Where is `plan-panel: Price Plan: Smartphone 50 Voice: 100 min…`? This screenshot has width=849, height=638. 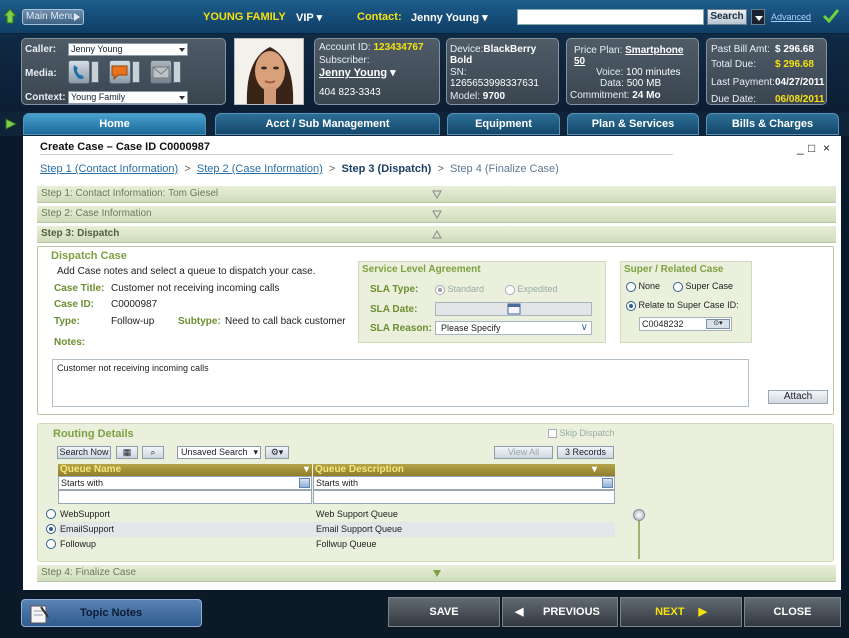 plan-panel: Price Plan: Smartphone 50 Voice: 100 min… is located at coordinates (632, 71).